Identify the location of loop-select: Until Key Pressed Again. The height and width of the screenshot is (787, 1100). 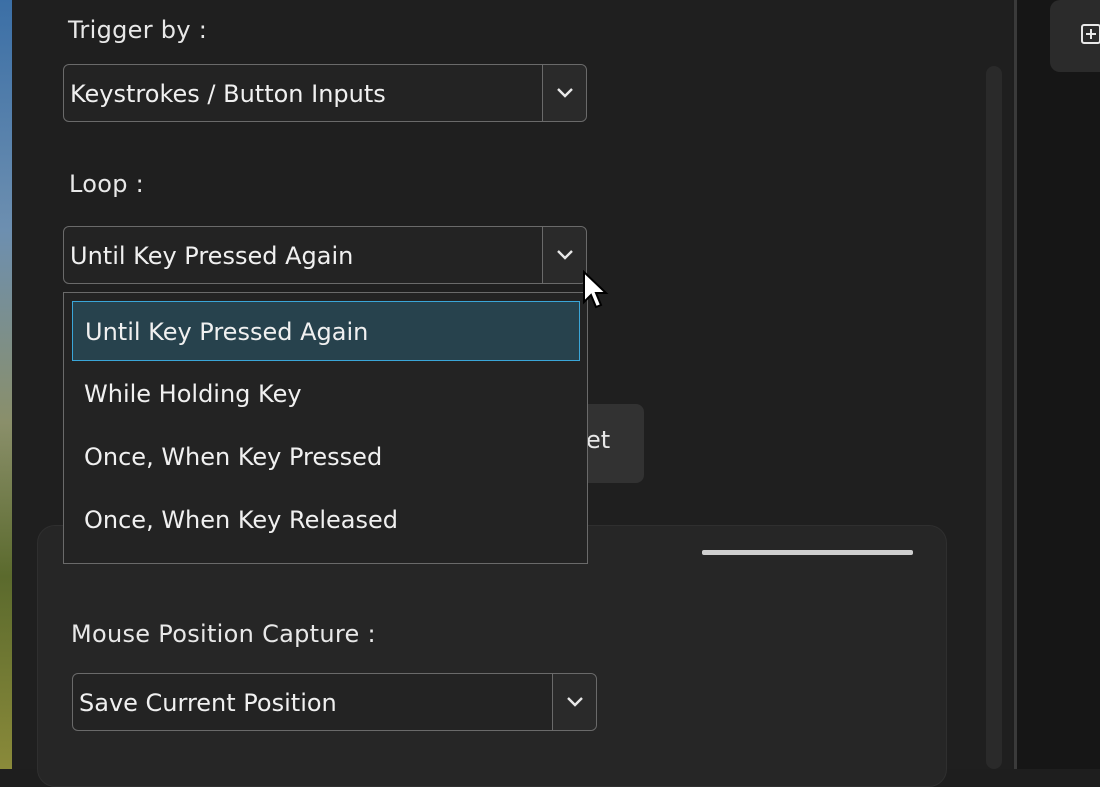
(325, 255).